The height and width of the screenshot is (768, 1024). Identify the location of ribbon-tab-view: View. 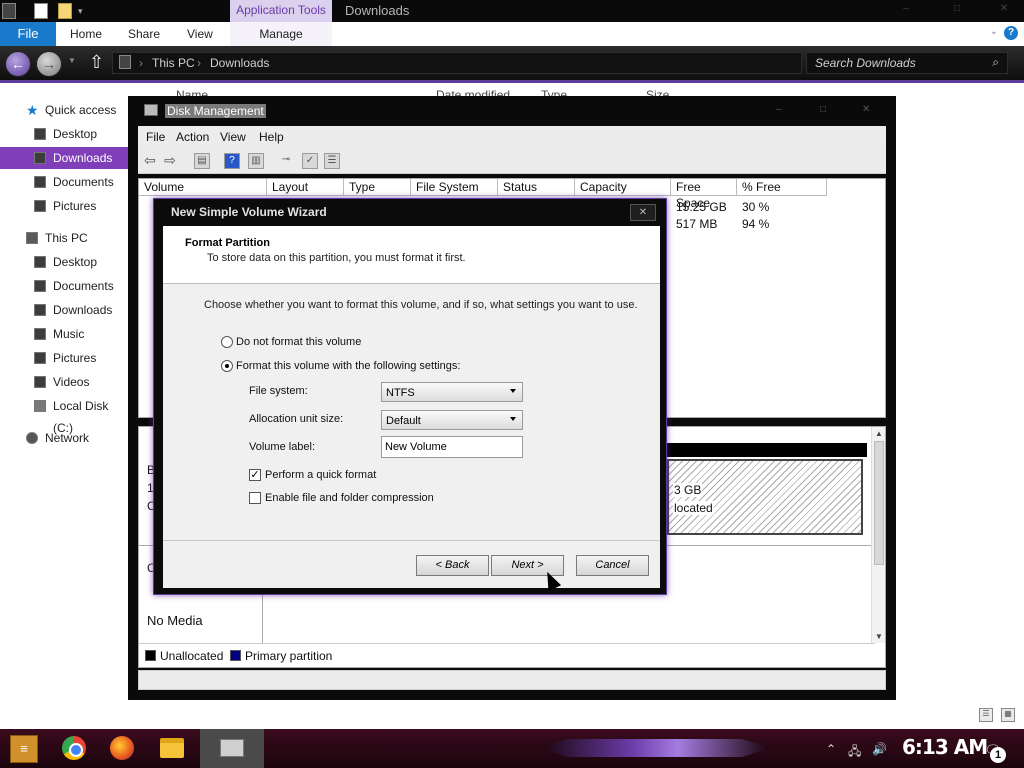
(200, 34).